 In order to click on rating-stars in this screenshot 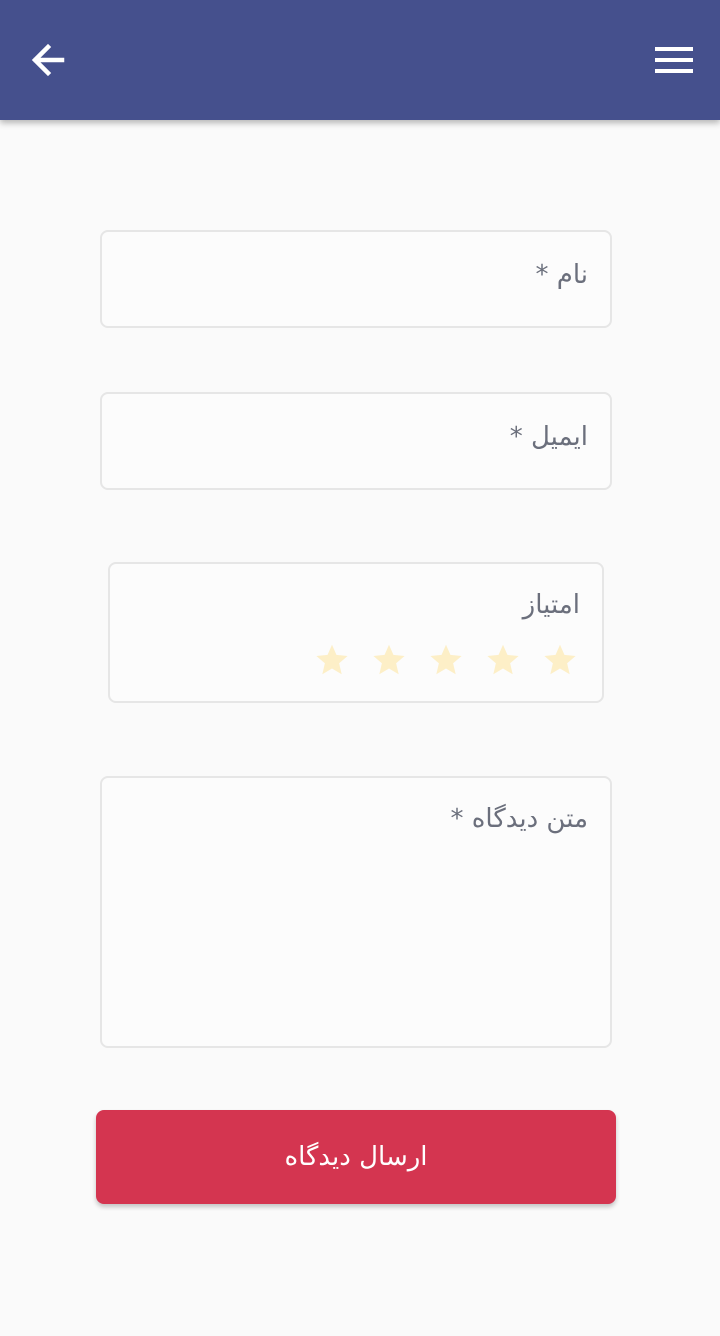, I will do `click(446, 660)`.